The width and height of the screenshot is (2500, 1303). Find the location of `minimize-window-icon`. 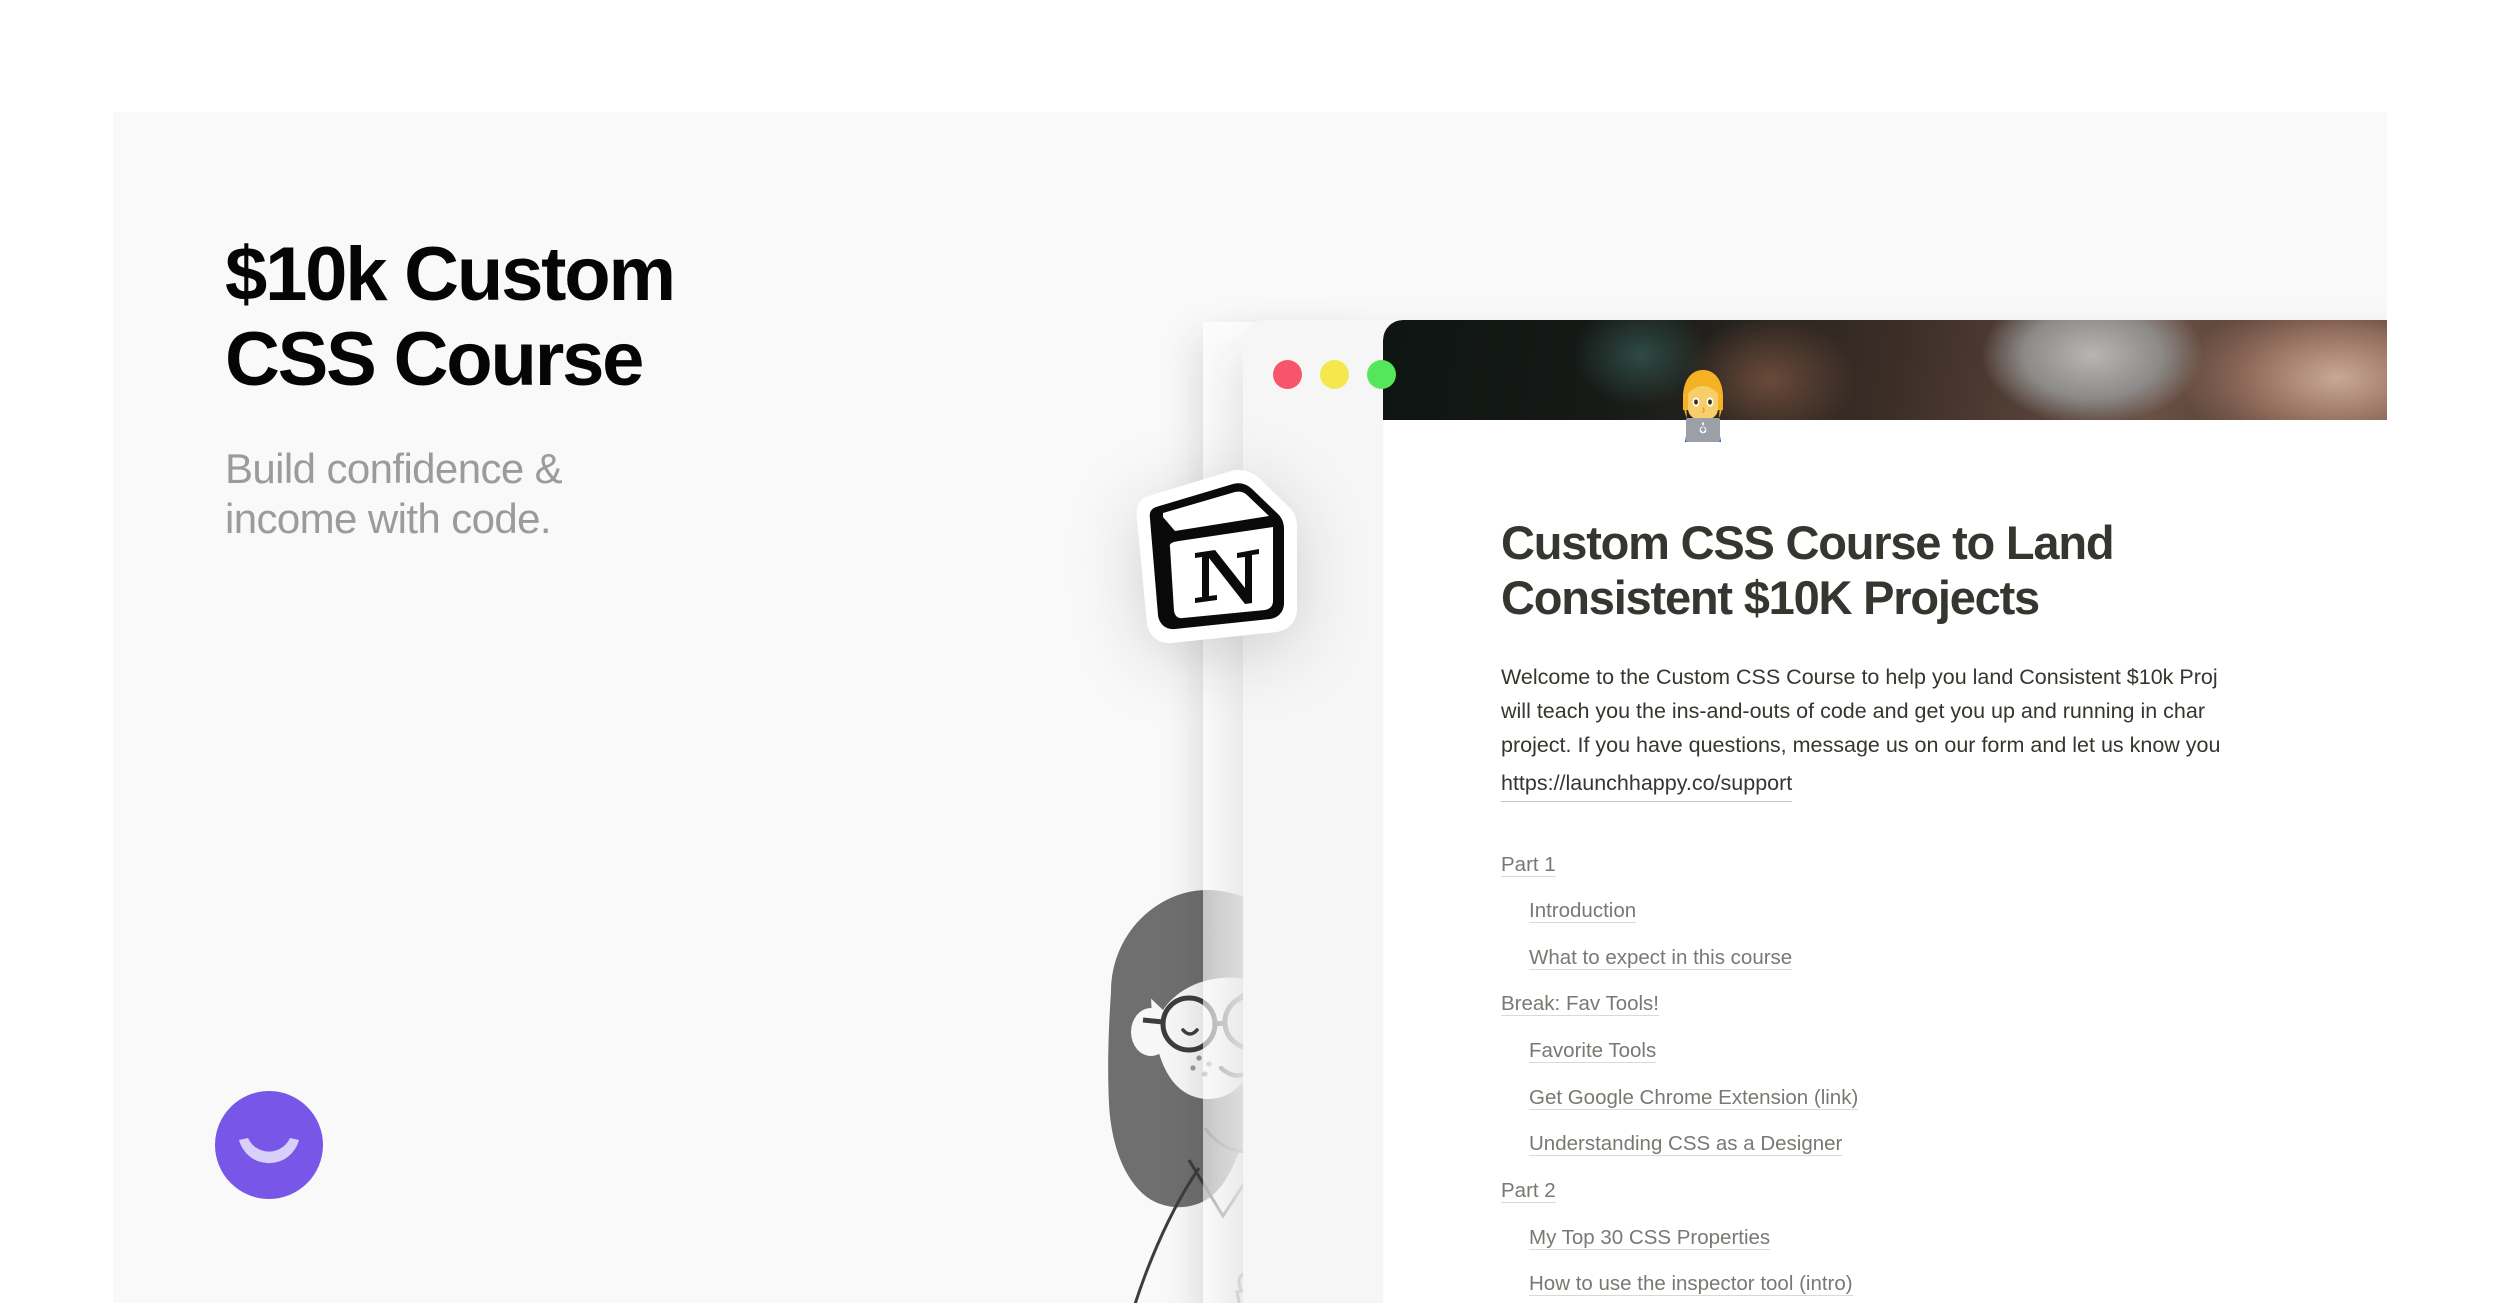

minimize-window-icon is located at coordinates (1334, 374).